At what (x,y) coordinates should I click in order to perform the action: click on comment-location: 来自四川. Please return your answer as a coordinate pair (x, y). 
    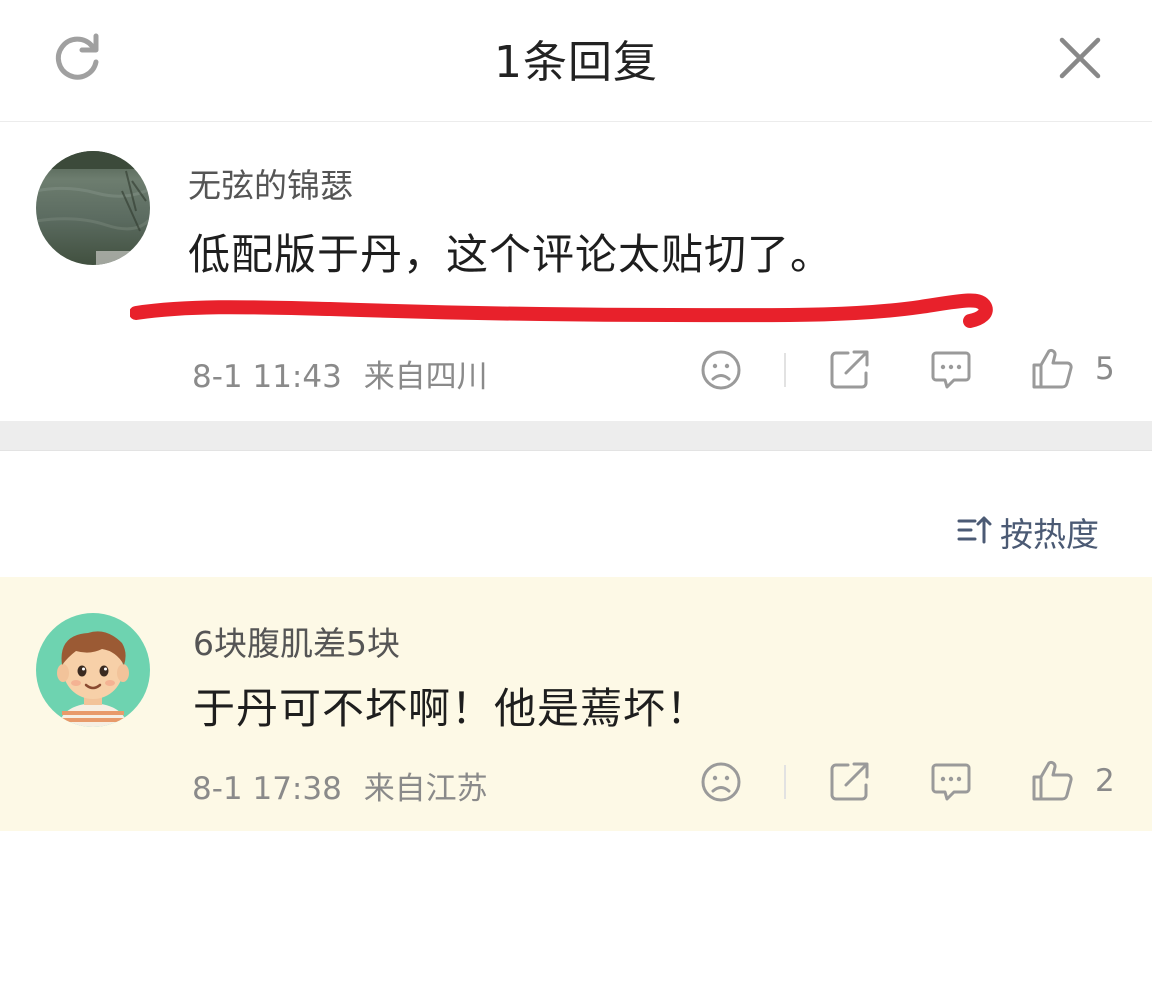
    Looking at the image, I should click on (425, 377).